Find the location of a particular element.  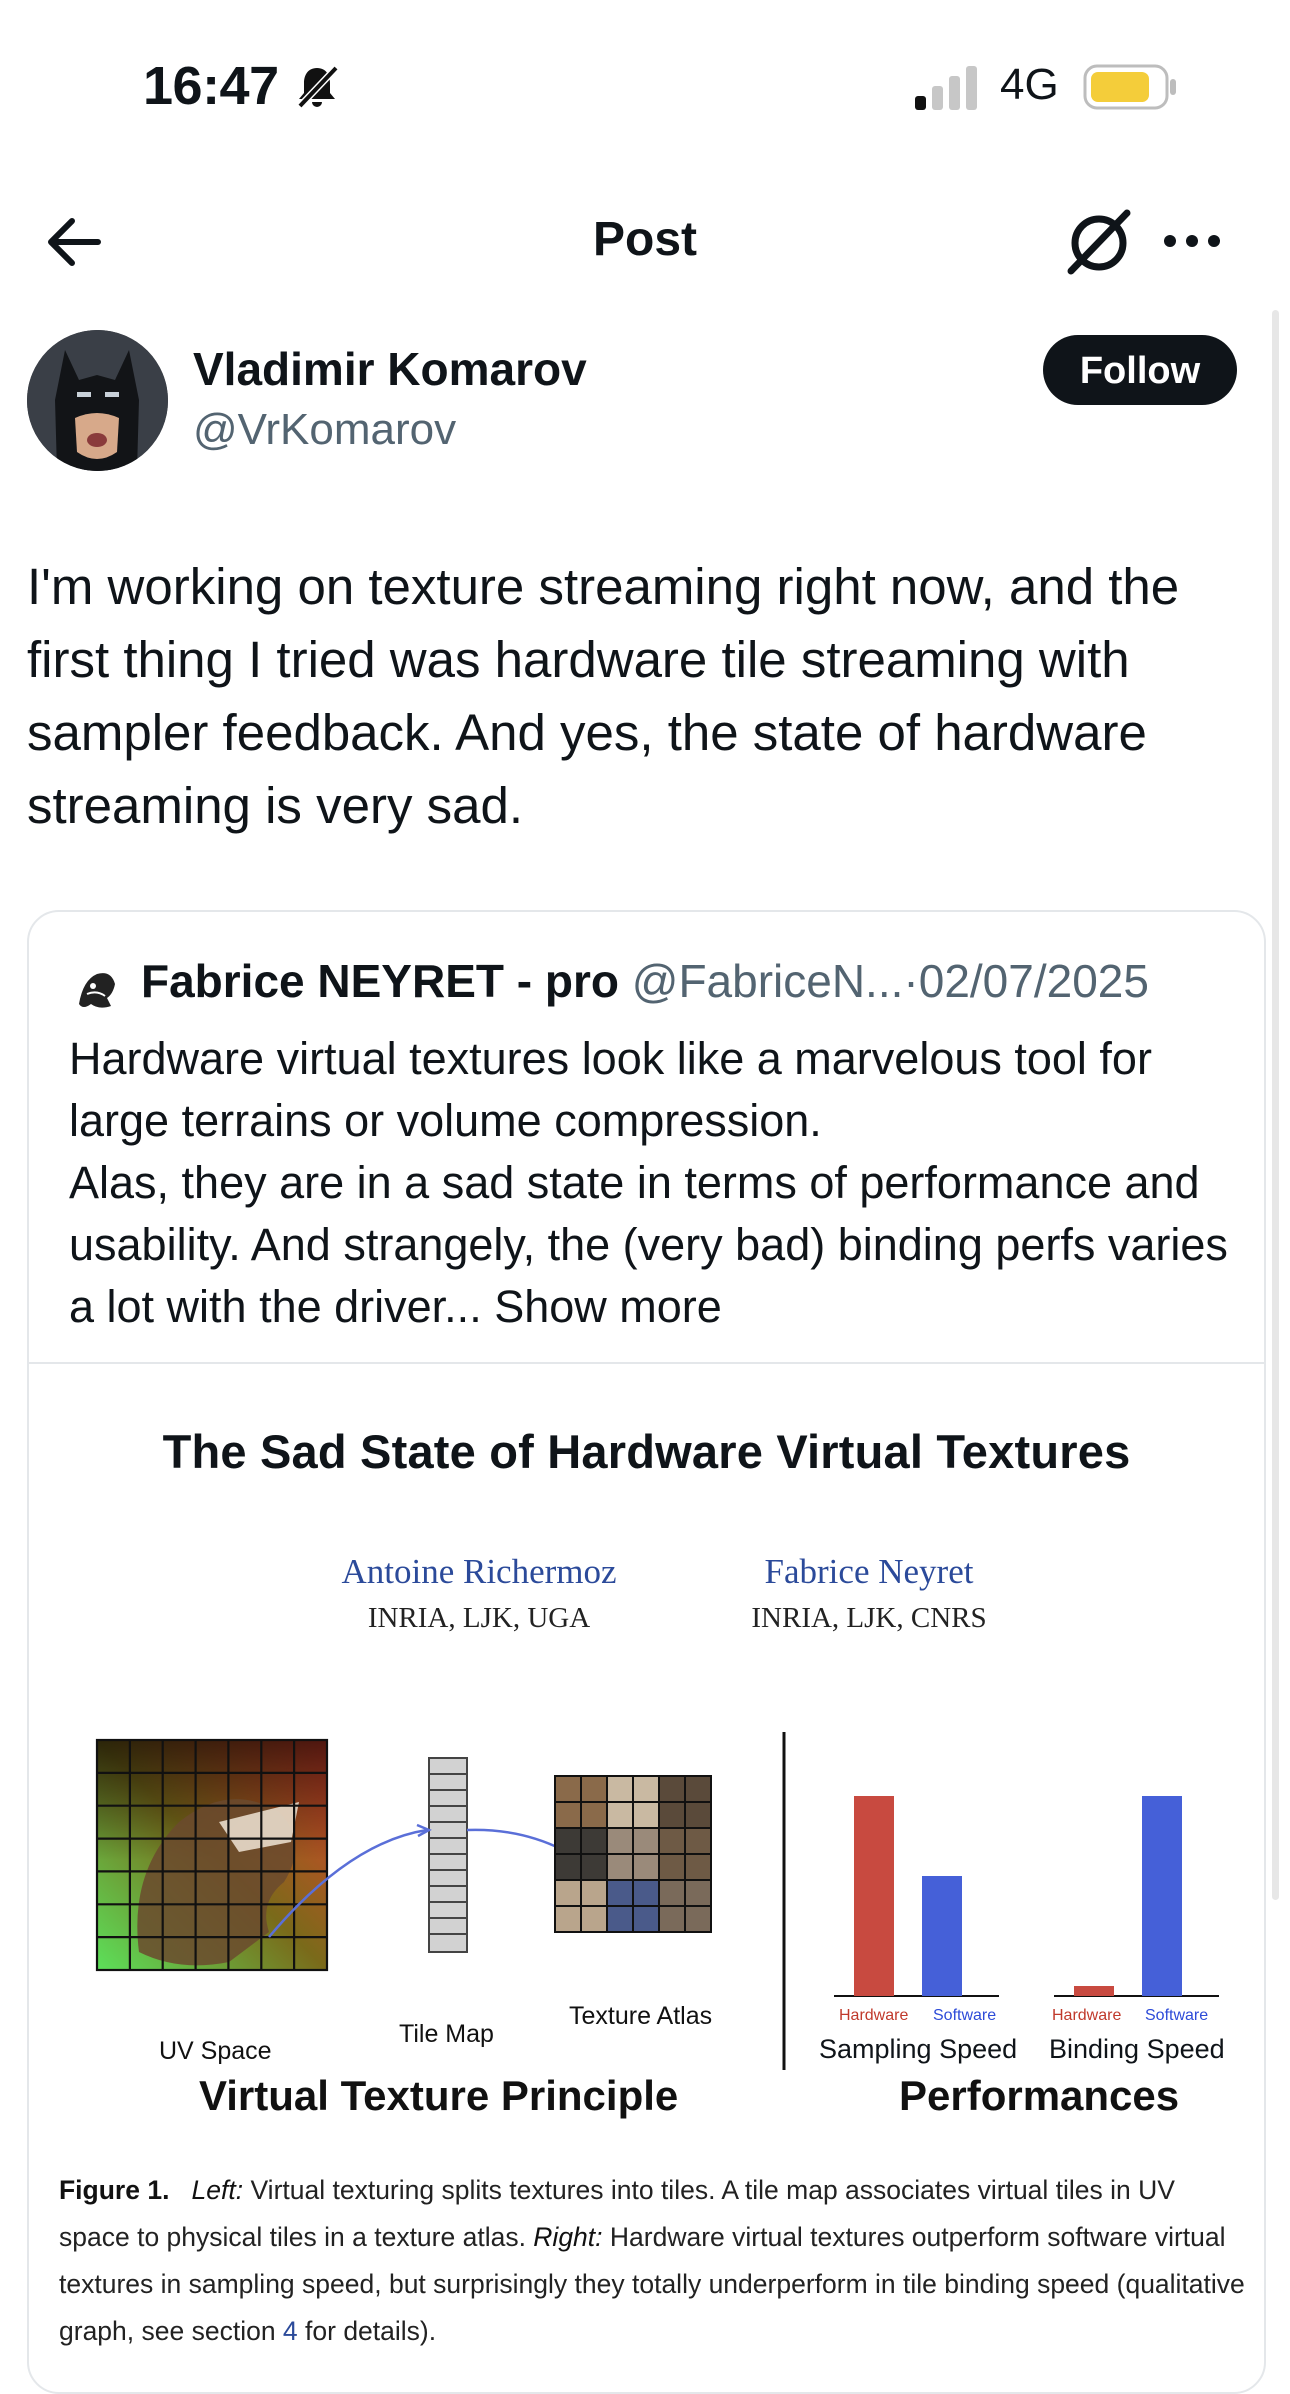

bar-label-sw-1: Software is located at coordinates (965, 2015).